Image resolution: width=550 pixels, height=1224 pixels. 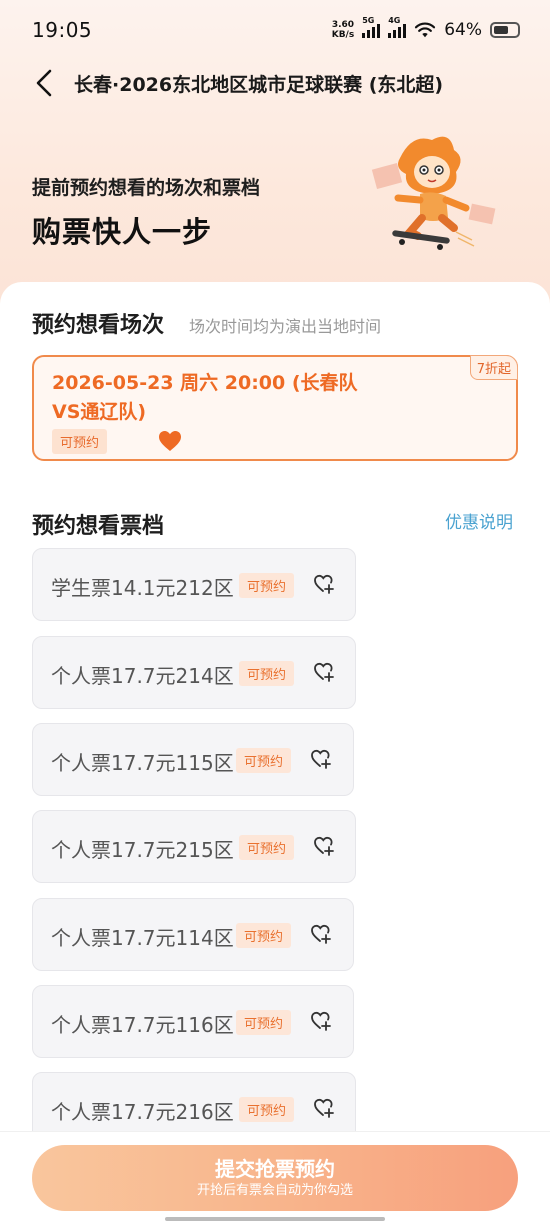 I want to click on nav-header: 长春·2026东北地区城市足球联赛 (东北超), so click(x=275, y=83).